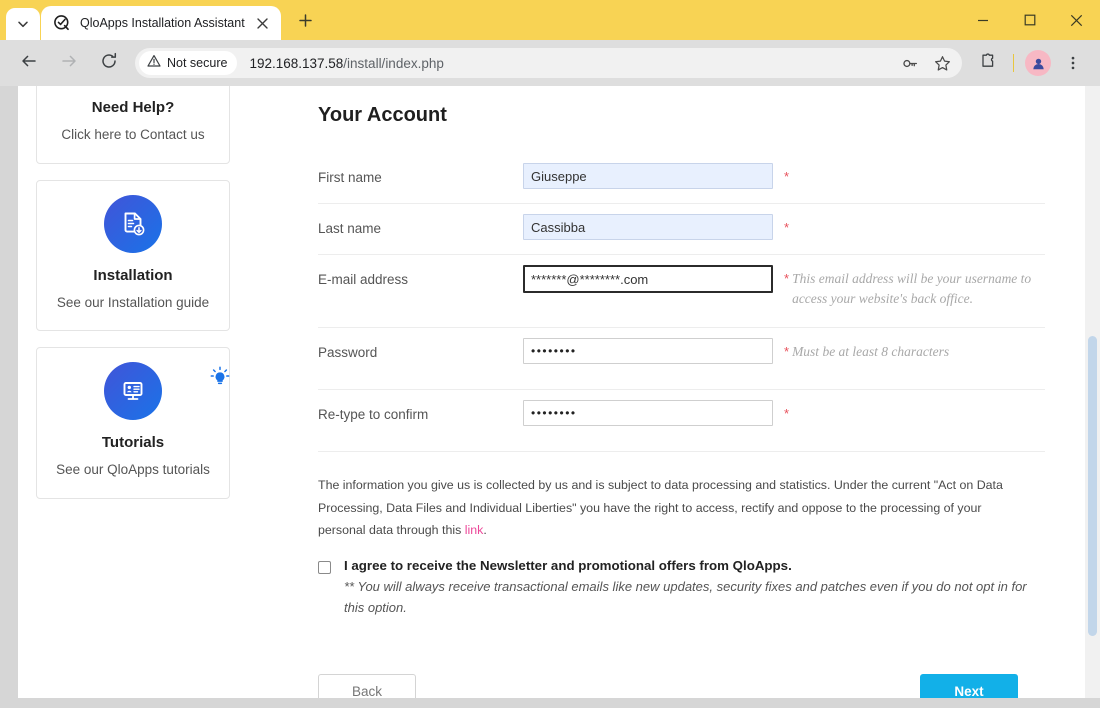  What do you see at coordinates (220, 379) in the screenshot?
I see `lightbulb-icon` at bounding box center [220, 379].